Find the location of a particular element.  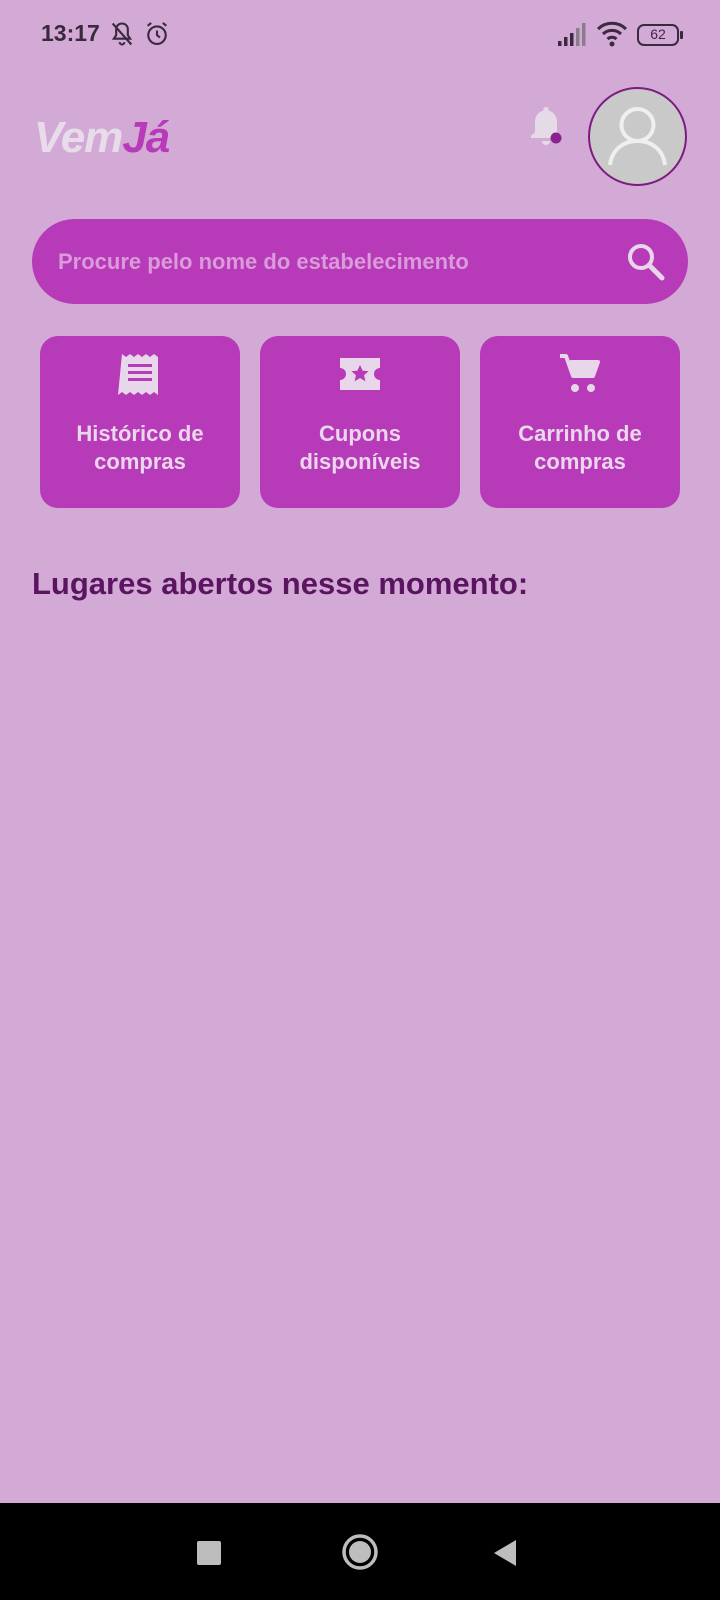

purchase-history-button: Histórico de compras is located at coordinates (140, 422).